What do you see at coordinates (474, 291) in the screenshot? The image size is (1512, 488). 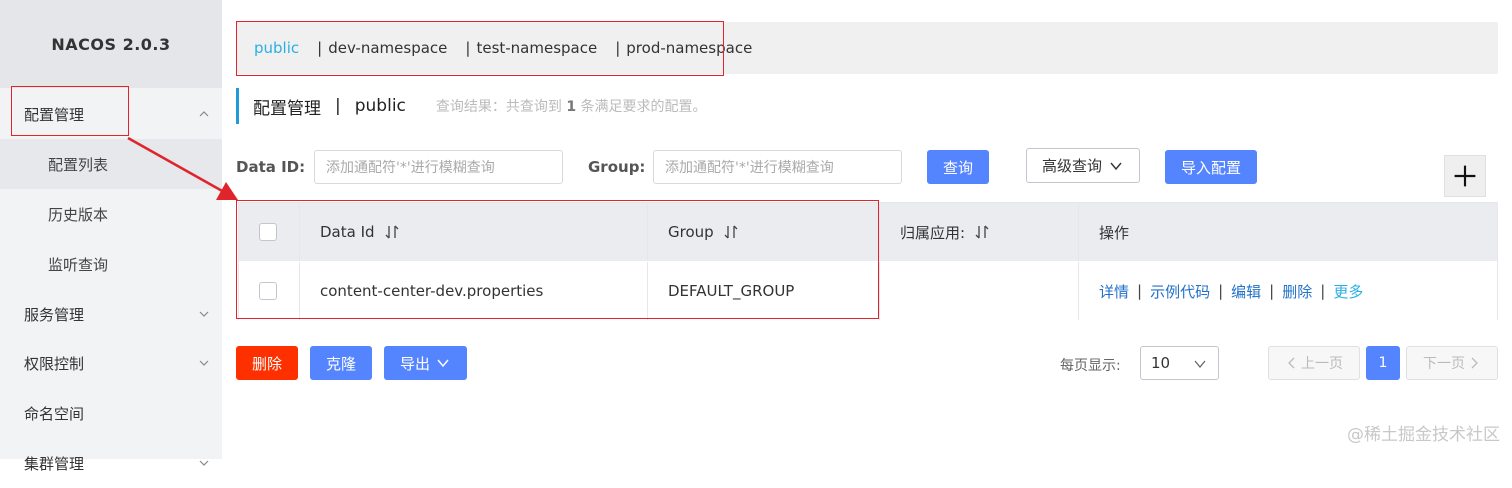 I see `cell-data-id: content-center-dev.properties` at bounding box center [474, 291].